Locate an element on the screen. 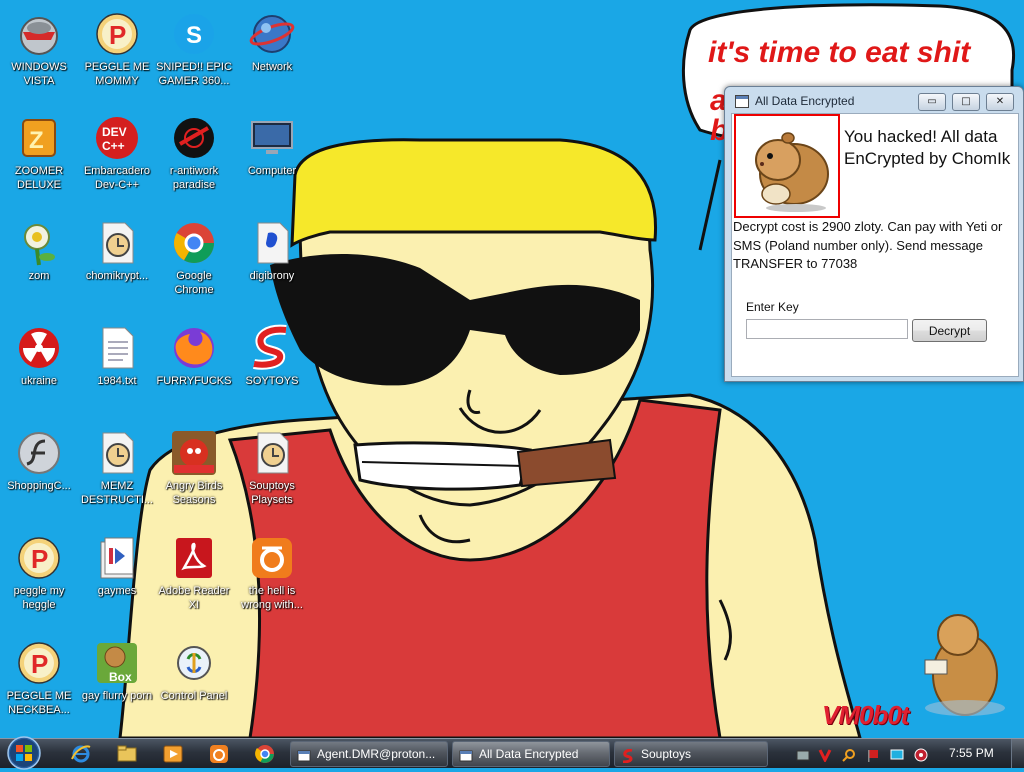  radiation-icon is located at coordinates (39, 348).